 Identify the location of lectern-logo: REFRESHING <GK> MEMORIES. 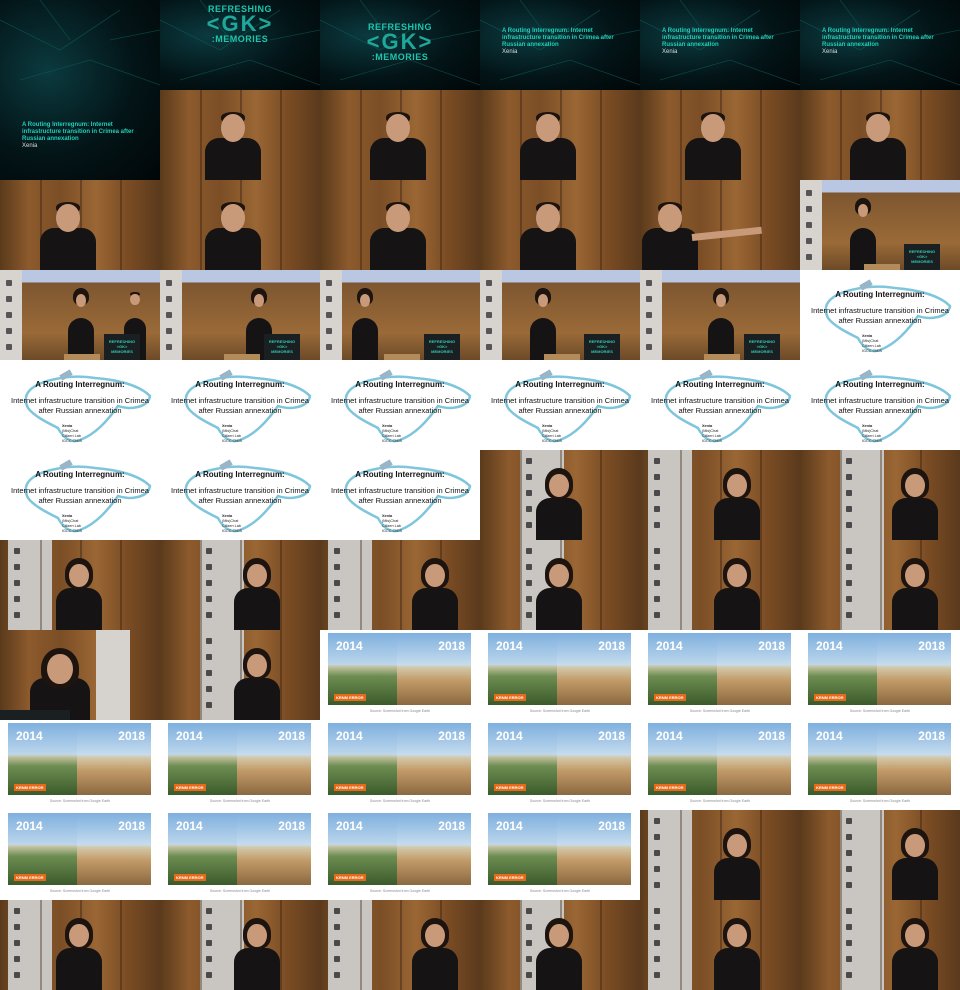
(922, 256).